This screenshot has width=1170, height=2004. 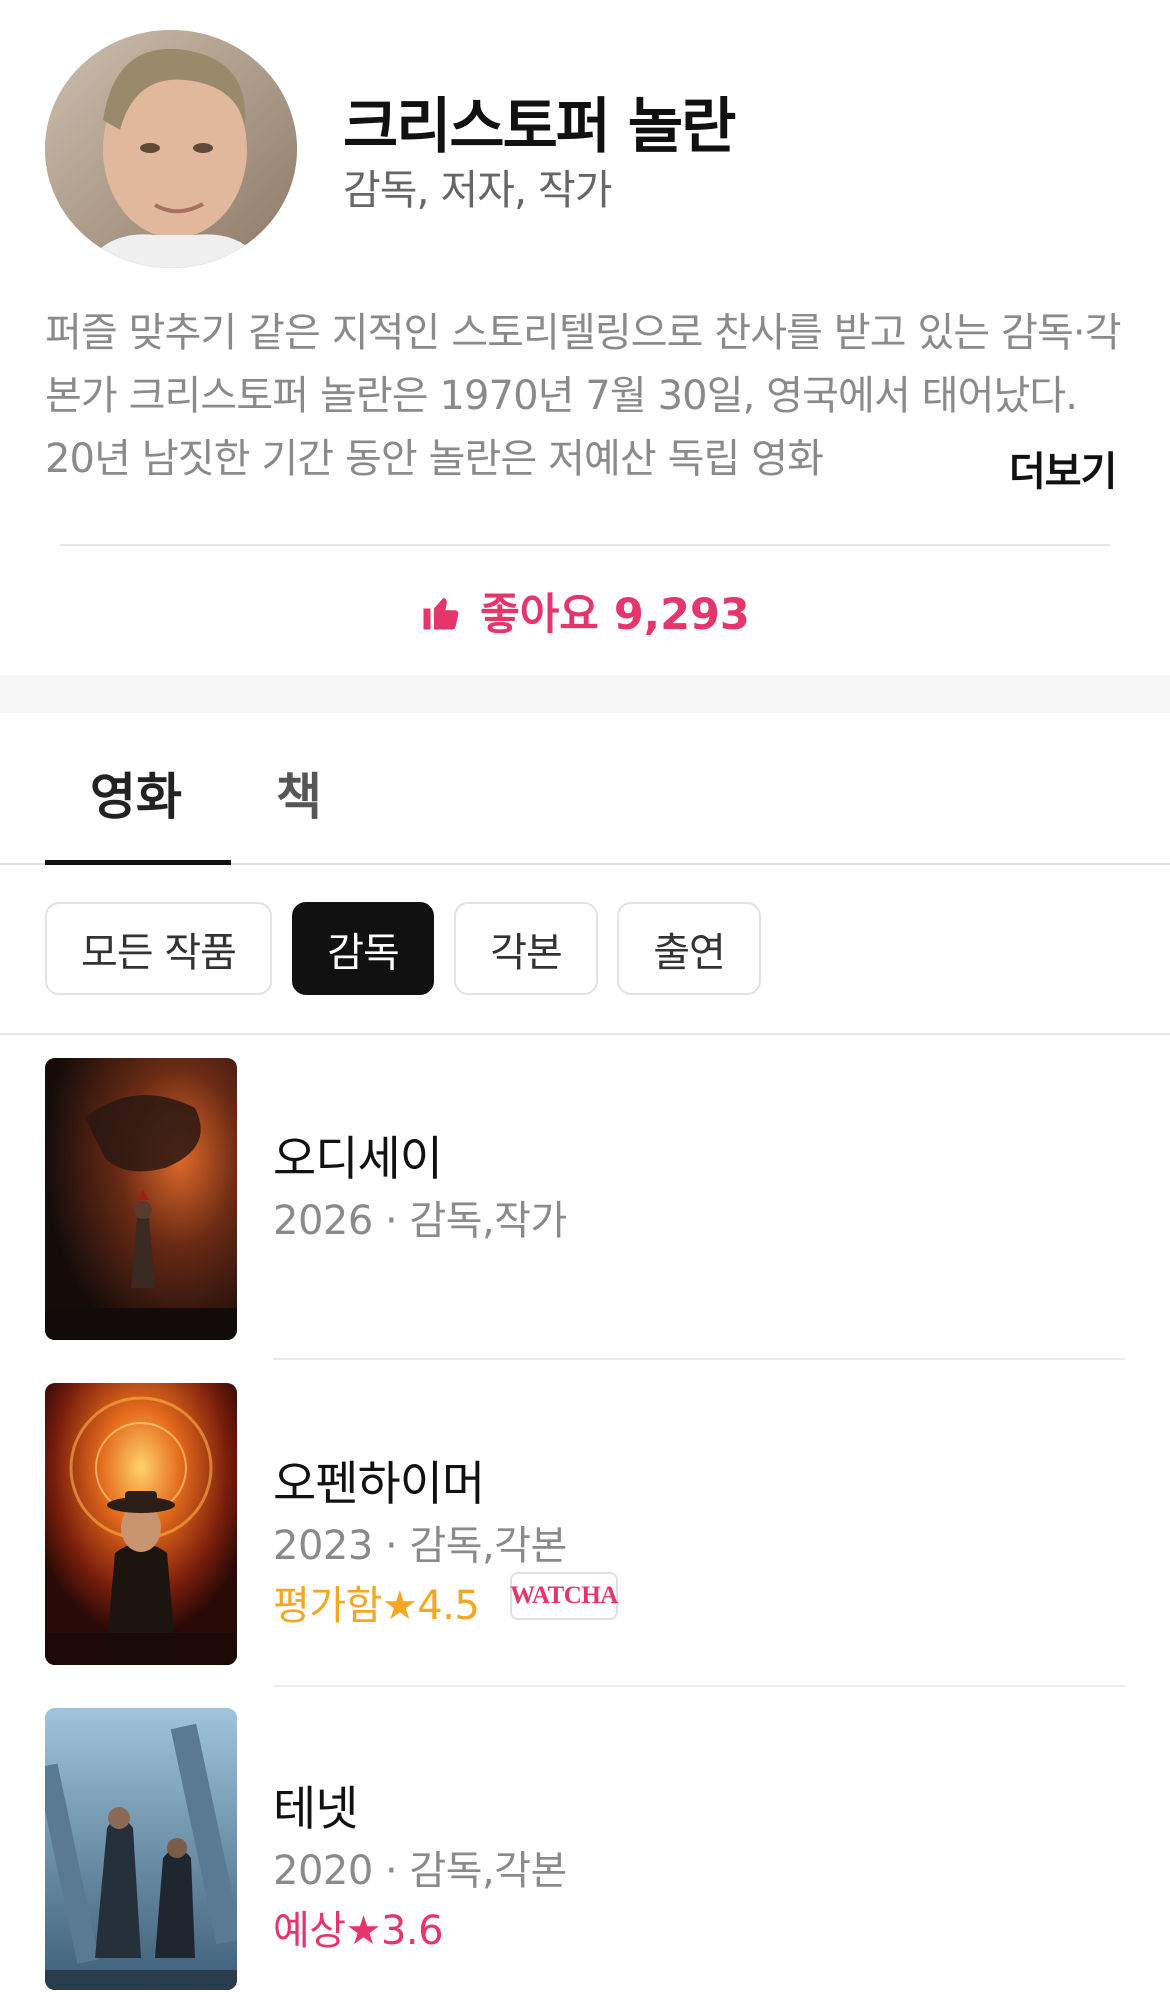 What do you see at coordinates (420, 1221) in the screenshot?
I see `movie-meta: 2026 · 감독,작가` at bounding box center [420, 1221].